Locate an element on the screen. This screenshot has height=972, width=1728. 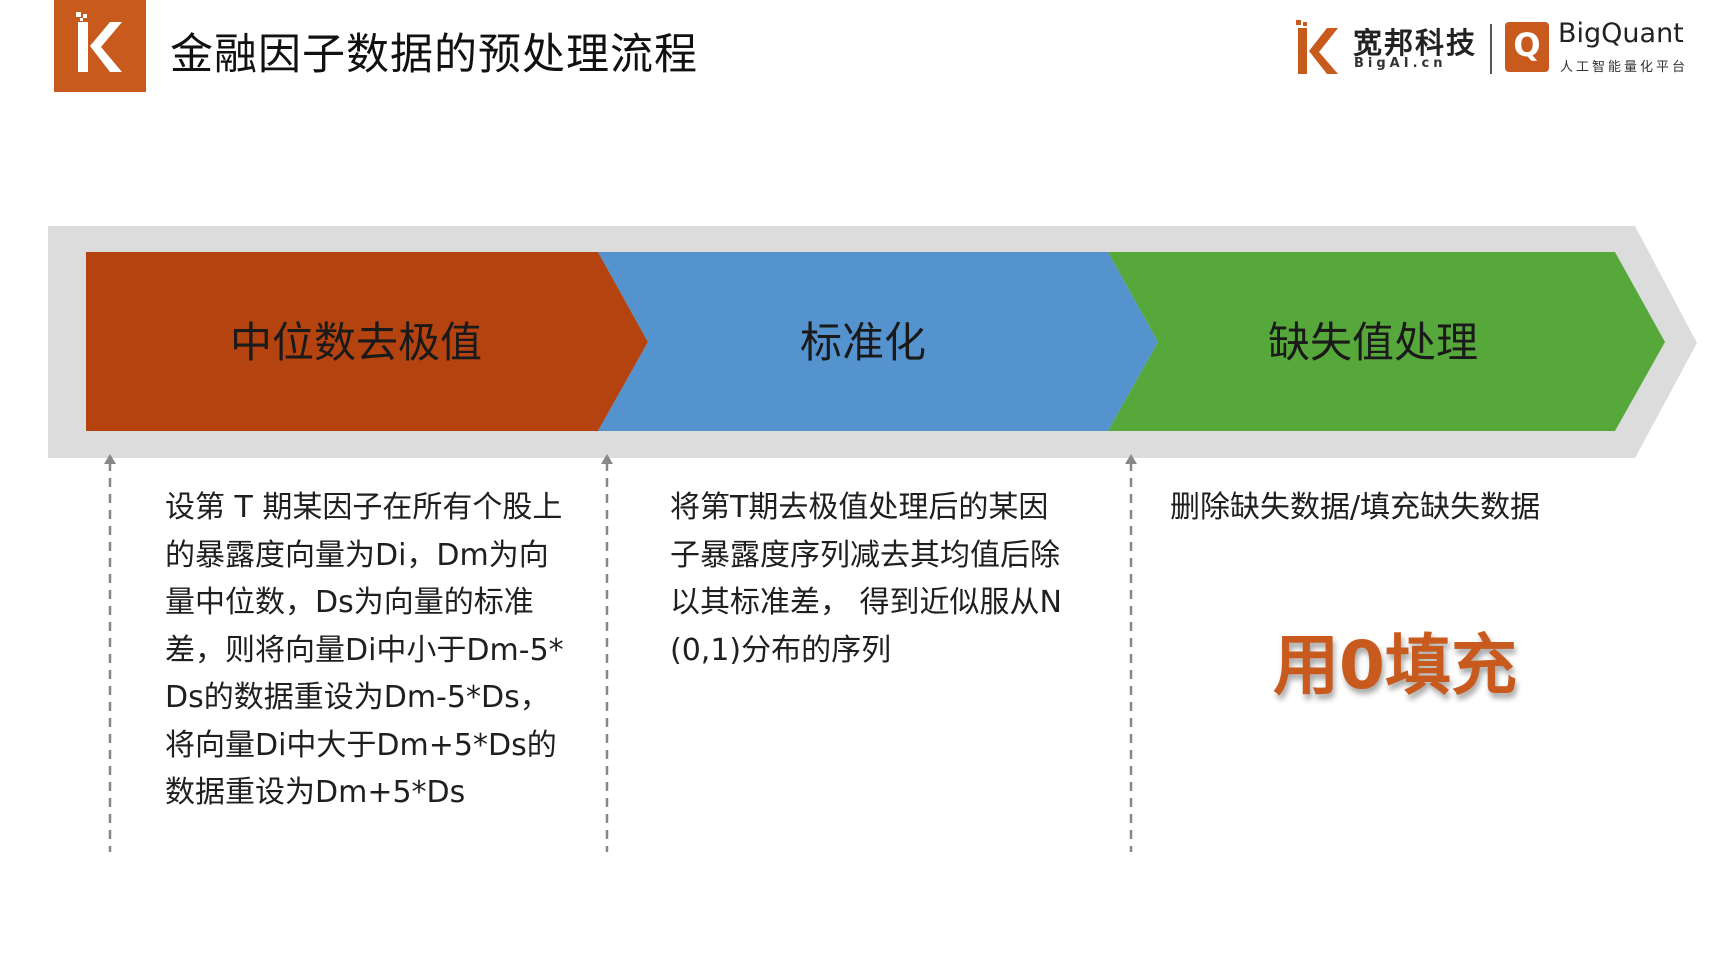
stage-label-standardization: 标准化 is located at coordinates (862, 342).